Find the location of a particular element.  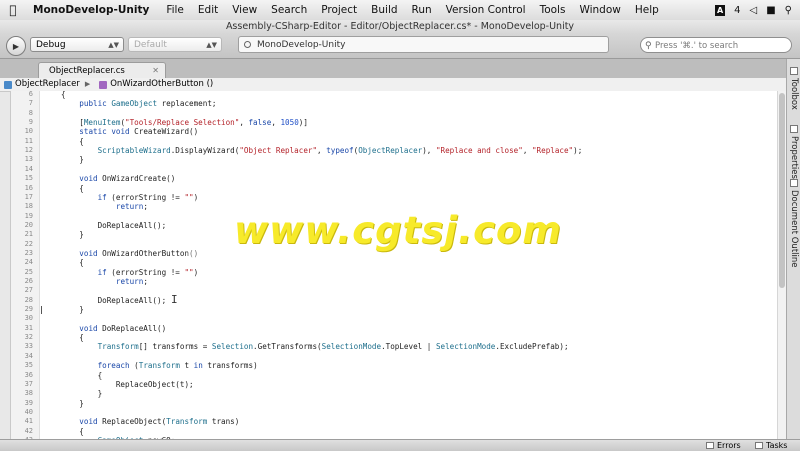

tab-objectreplacer: ObjectReplacer.cs ✕ is located at coordinates (102, 70).